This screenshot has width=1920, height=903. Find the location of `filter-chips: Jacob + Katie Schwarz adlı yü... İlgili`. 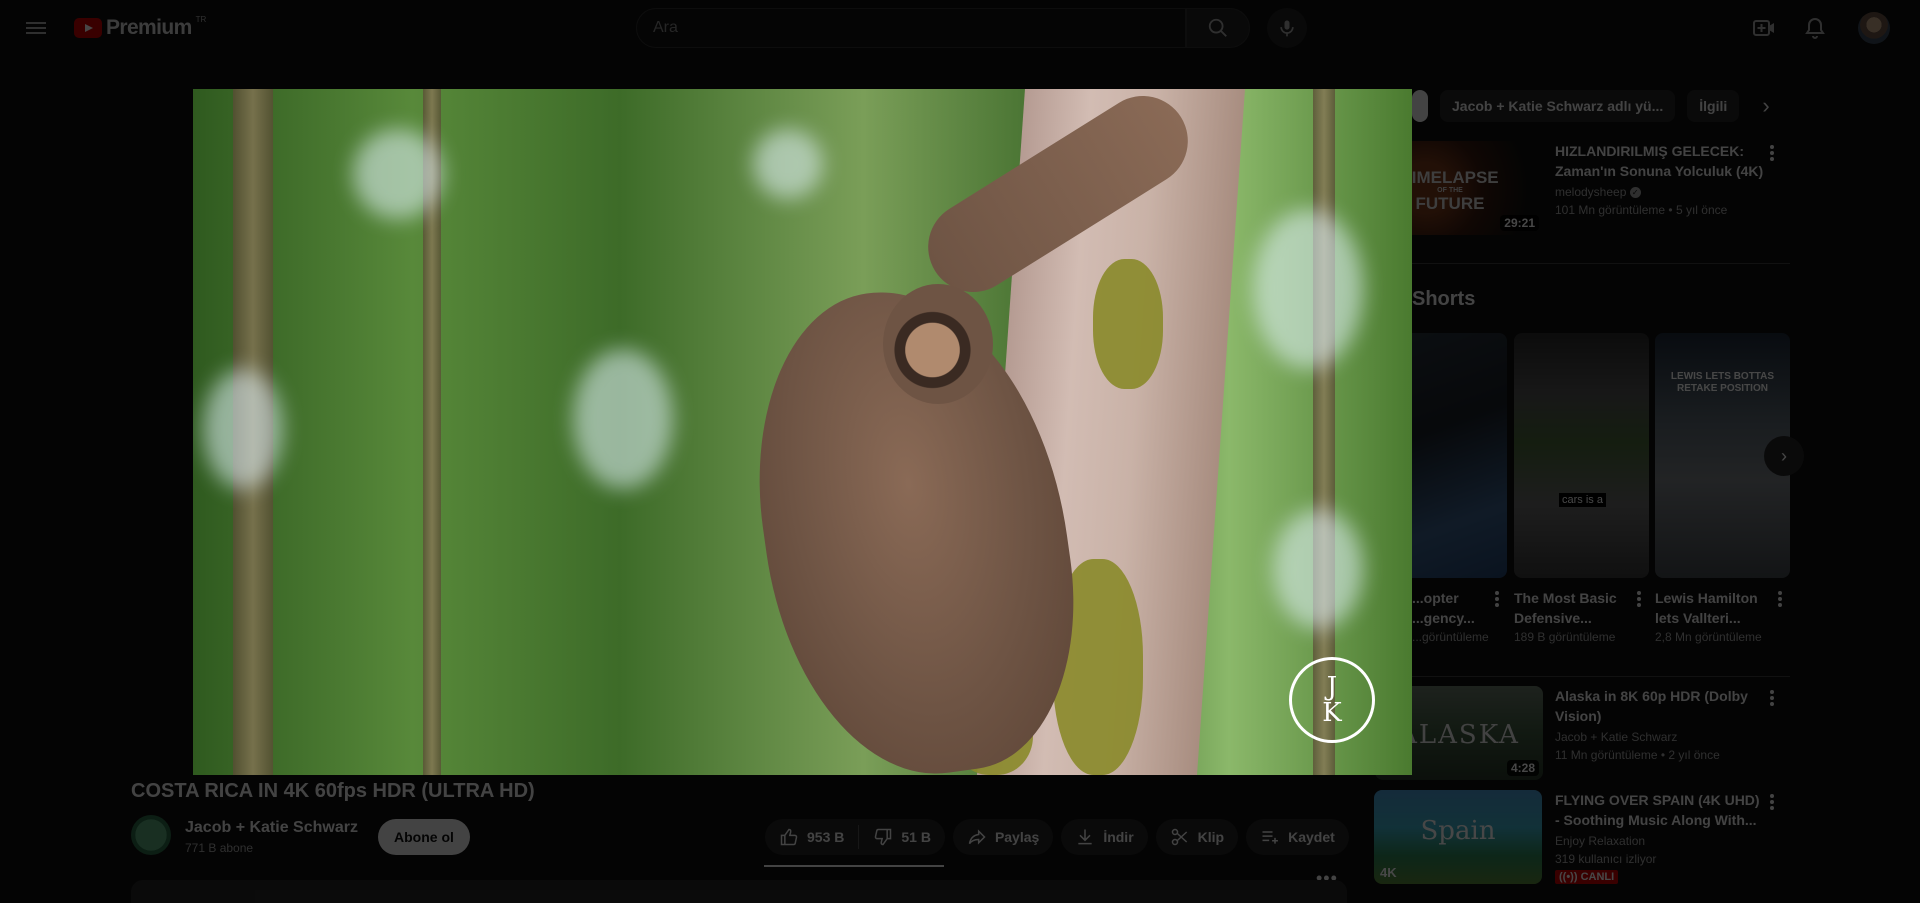

filter-chips: Jacob + Katie Schwarz adlı yü... İlgili is located at coordinates (1576, 106).